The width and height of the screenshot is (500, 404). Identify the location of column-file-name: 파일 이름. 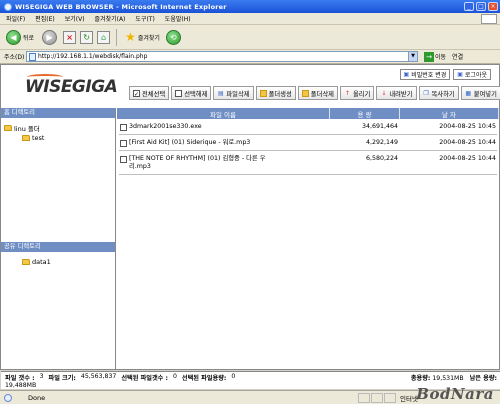
(223, 113).